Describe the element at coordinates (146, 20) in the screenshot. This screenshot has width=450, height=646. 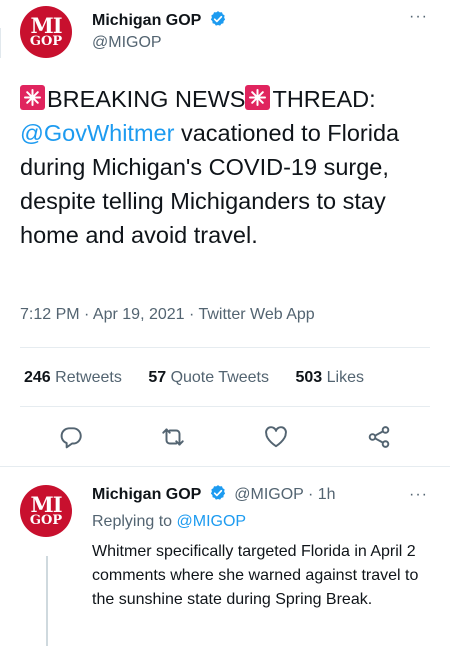
I see `author-name: Michigan GOP` at that location.